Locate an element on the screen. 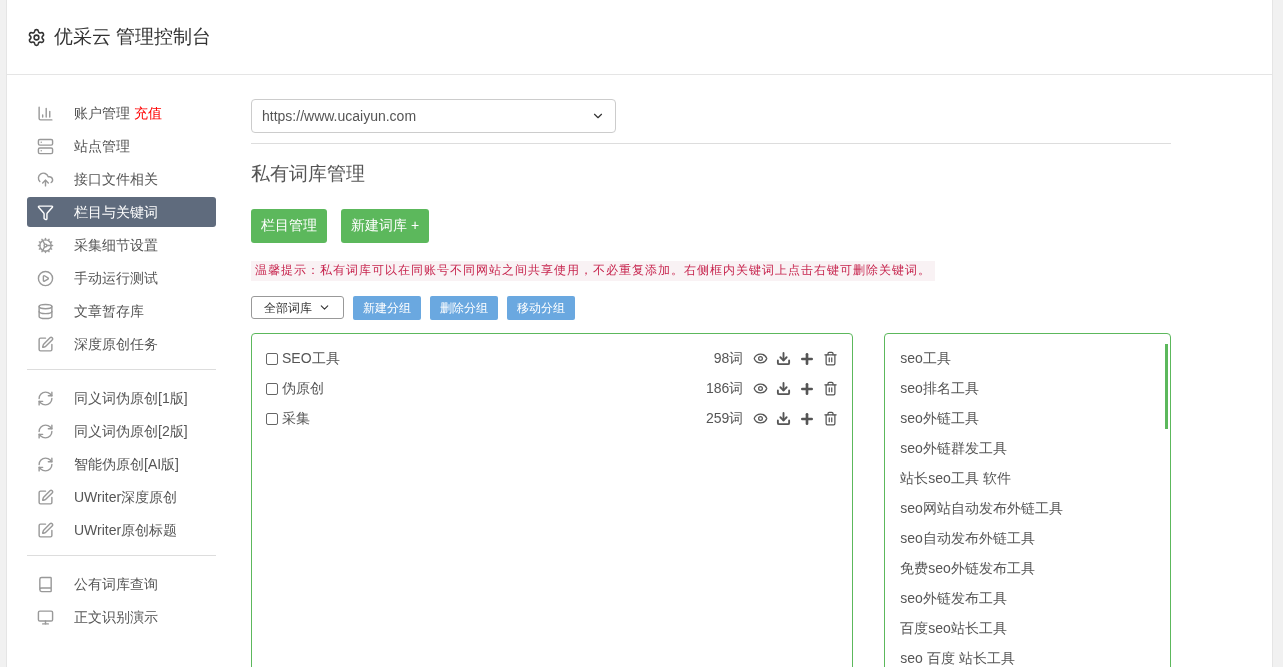  keyword-item: seo外链群发工具 is located at coordinates (953, 448).